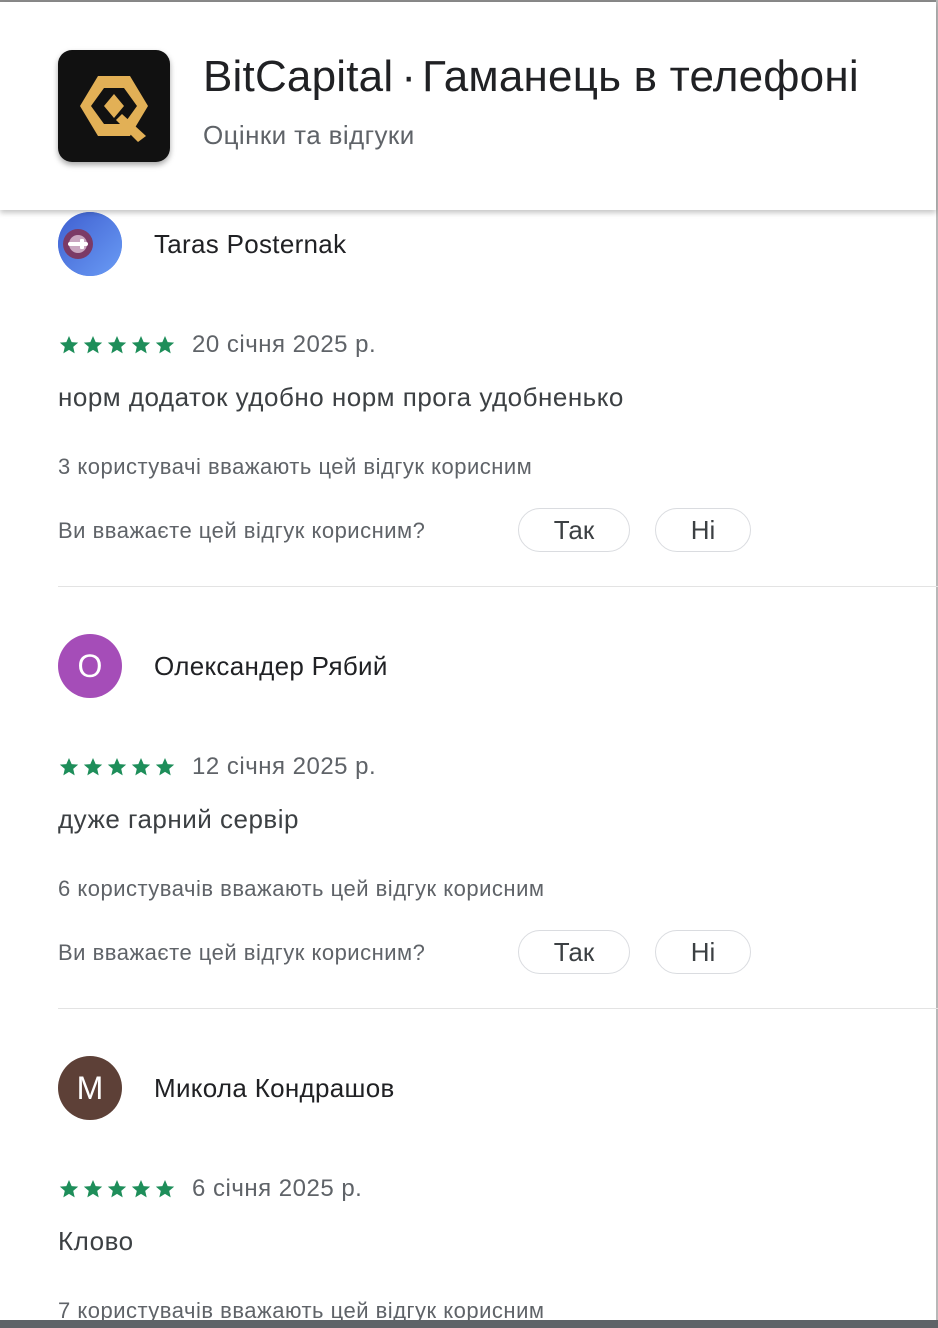 Image resolution: width=938 pixels, height=1328 pixels. I want to click on reviewer-name: Микола Кондрашов, so click(274, 1088).